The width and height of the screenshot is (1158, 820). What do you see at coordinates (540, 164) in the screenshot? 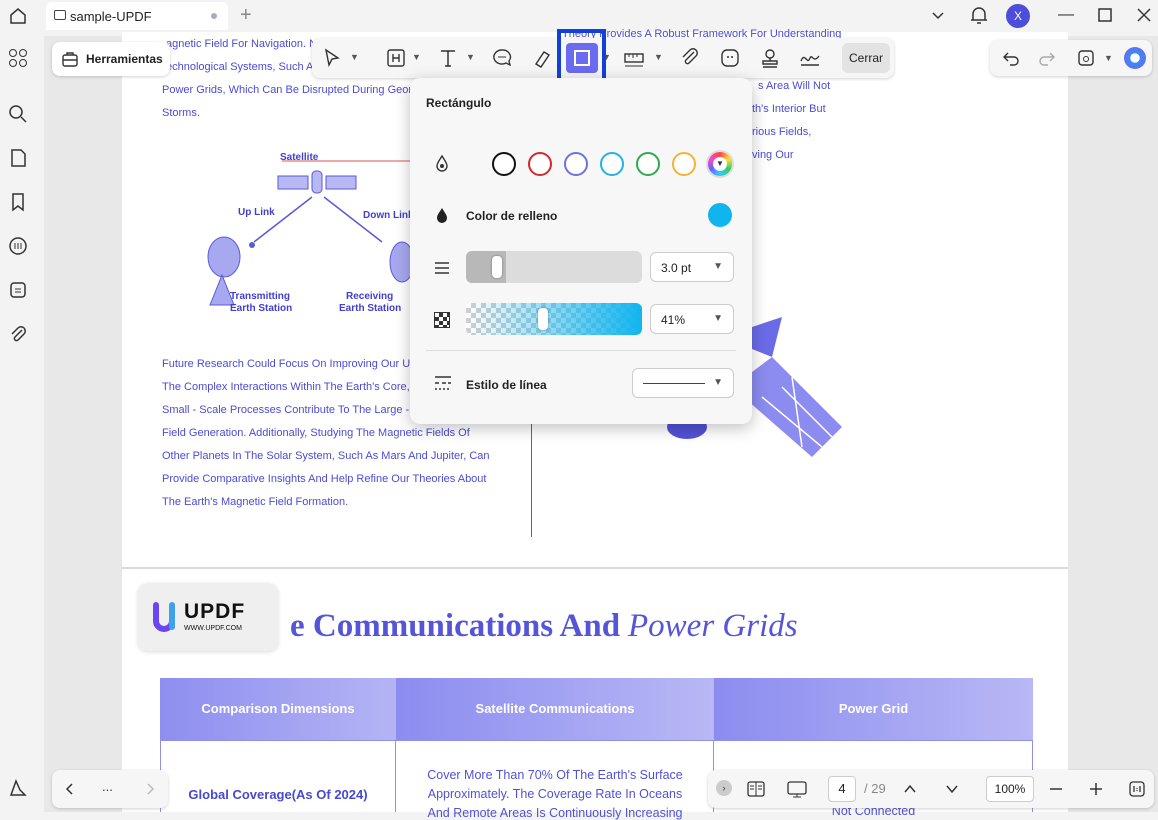
I see `stroke-color-red` at bounding box center [540, 164].